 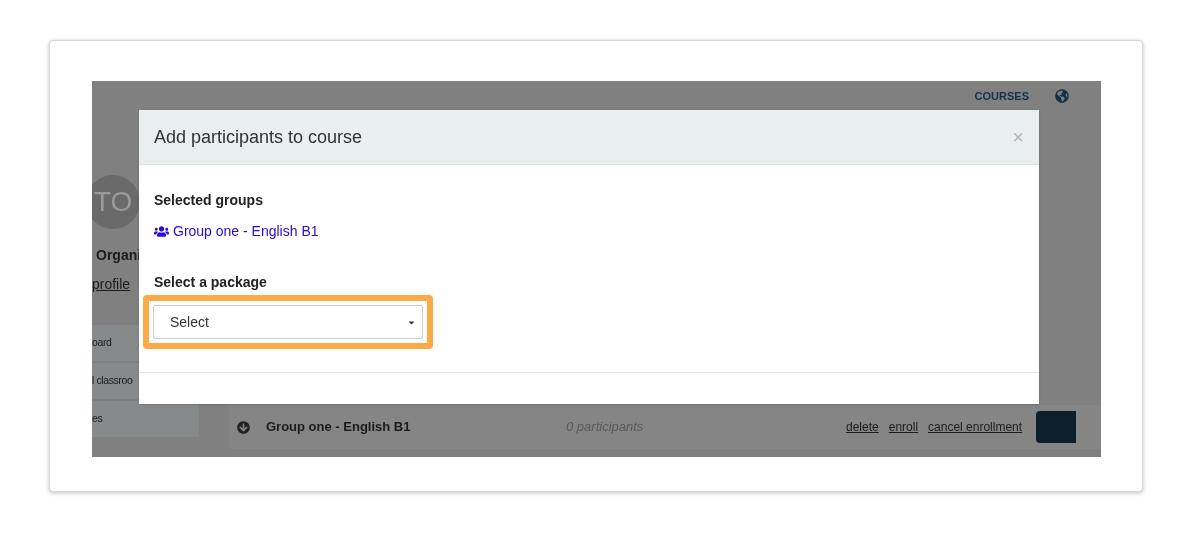 What do you see at coordinates (1056, 427) in the screenshot?
I see `dark-button` at bounding box center [1056, 427].